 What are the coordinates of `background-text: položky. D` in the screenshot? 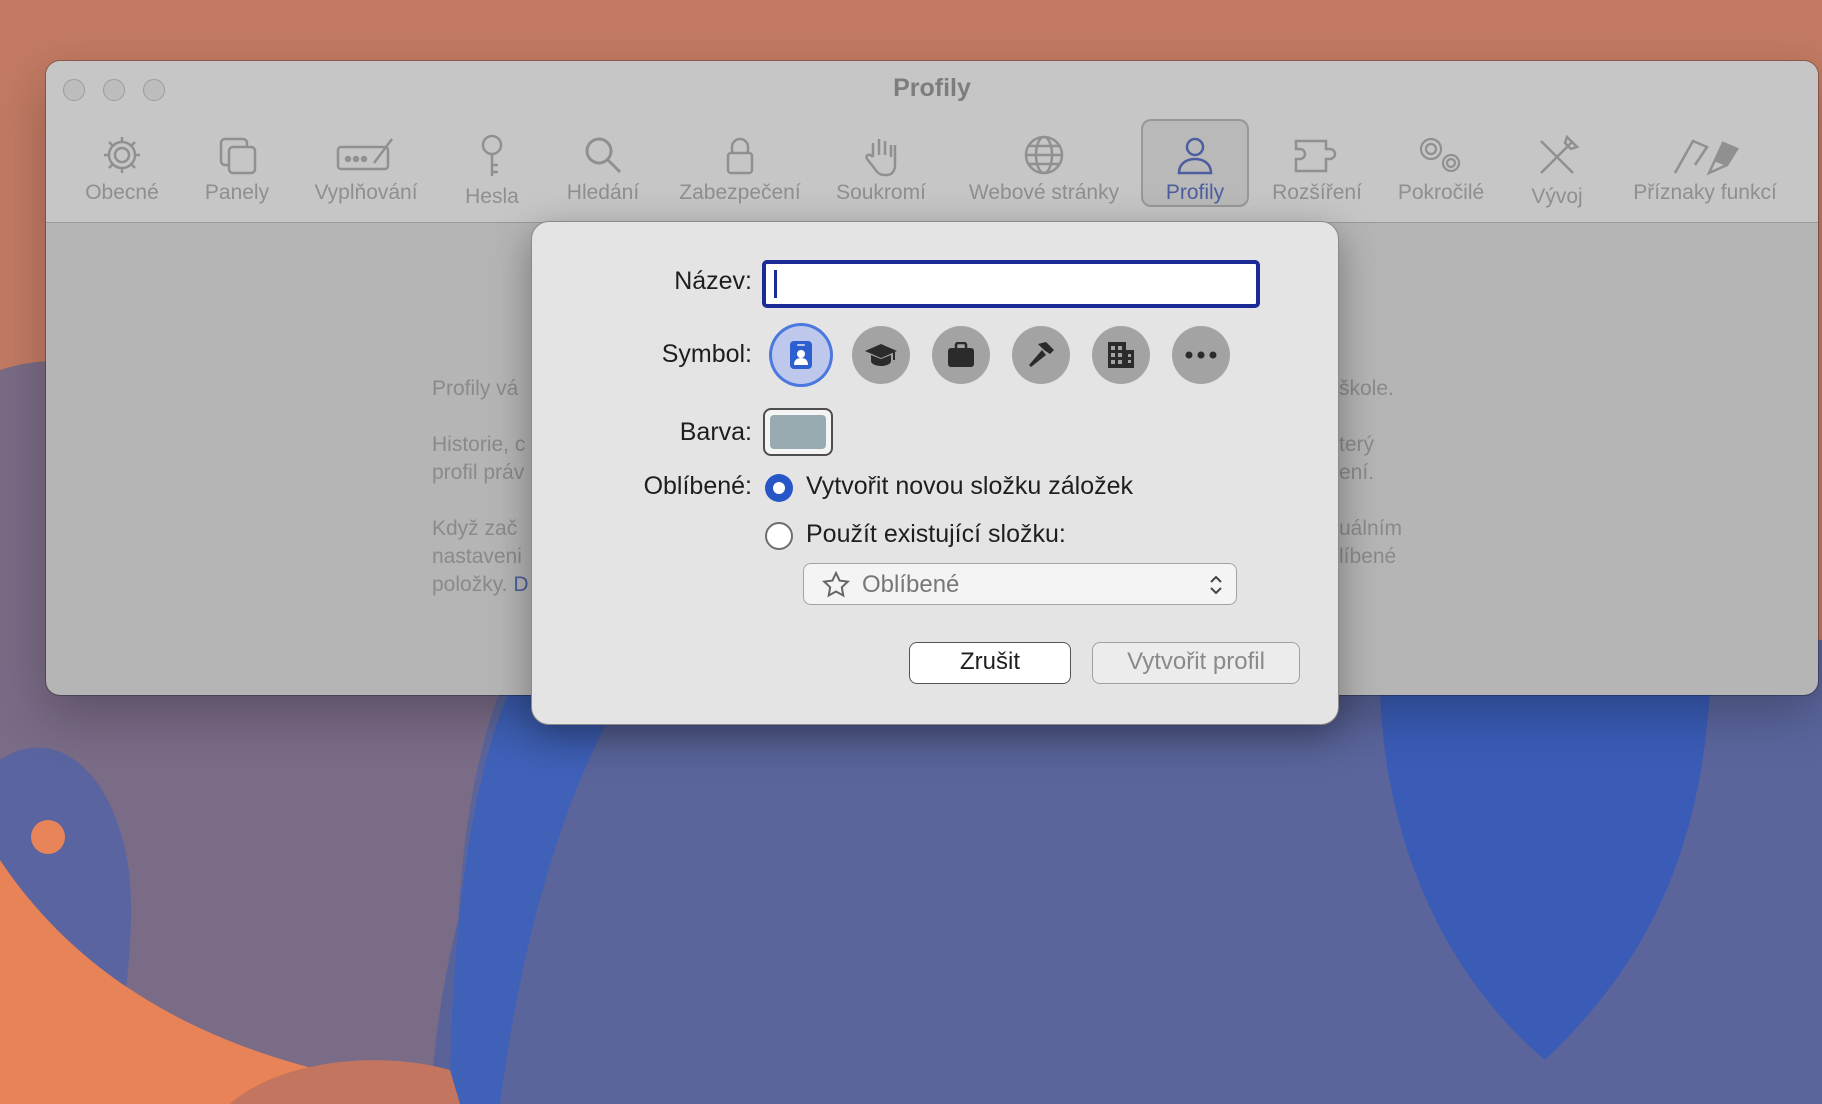 It's located at (480, 585).